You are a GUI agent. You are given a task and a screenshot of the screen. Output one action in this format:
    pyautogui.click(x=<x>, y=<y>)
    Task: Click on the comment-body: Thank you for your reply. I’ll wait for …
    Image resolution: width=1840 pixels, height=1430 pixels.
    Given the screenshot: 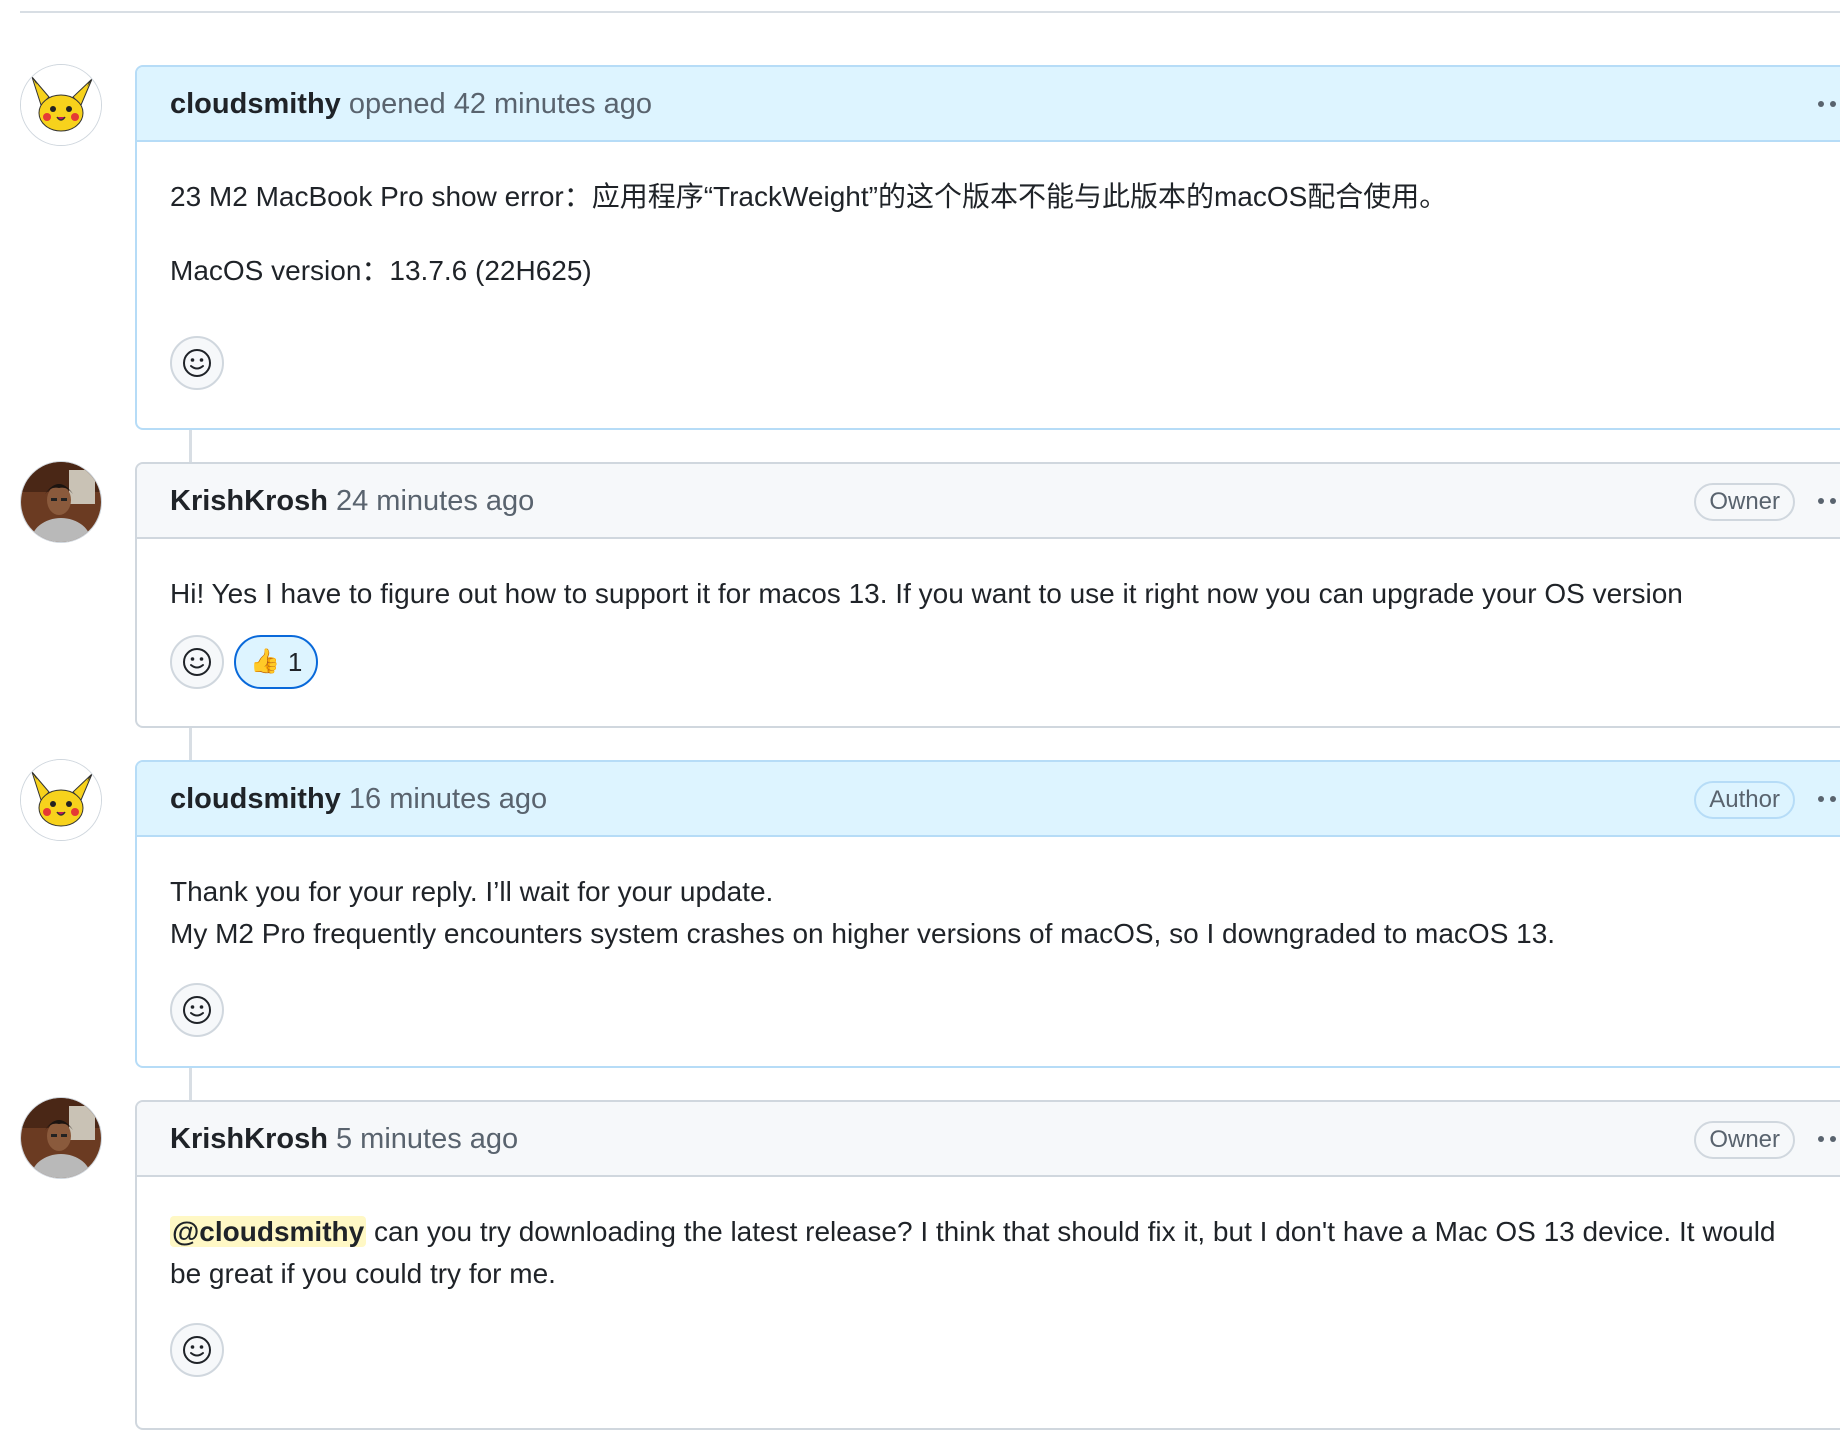 What is the action you would take?
    pyautogui.click(x=988, y=937)
    